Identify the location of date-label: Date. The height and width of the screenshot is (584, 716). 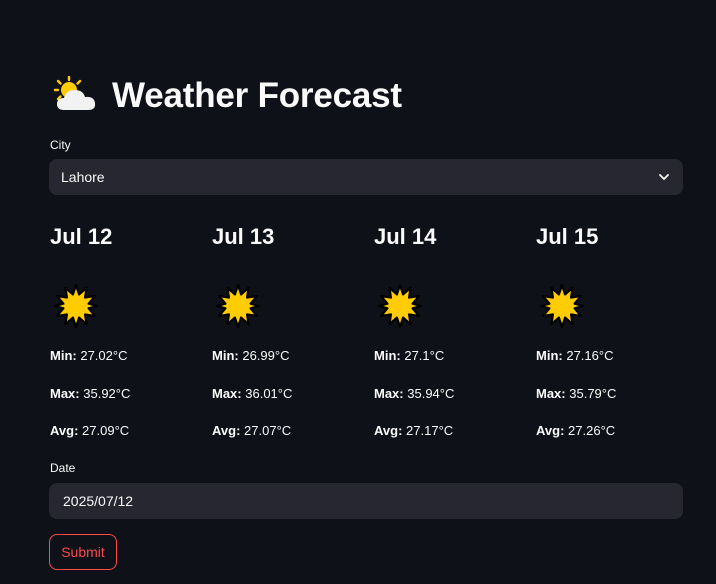
(63, 468).